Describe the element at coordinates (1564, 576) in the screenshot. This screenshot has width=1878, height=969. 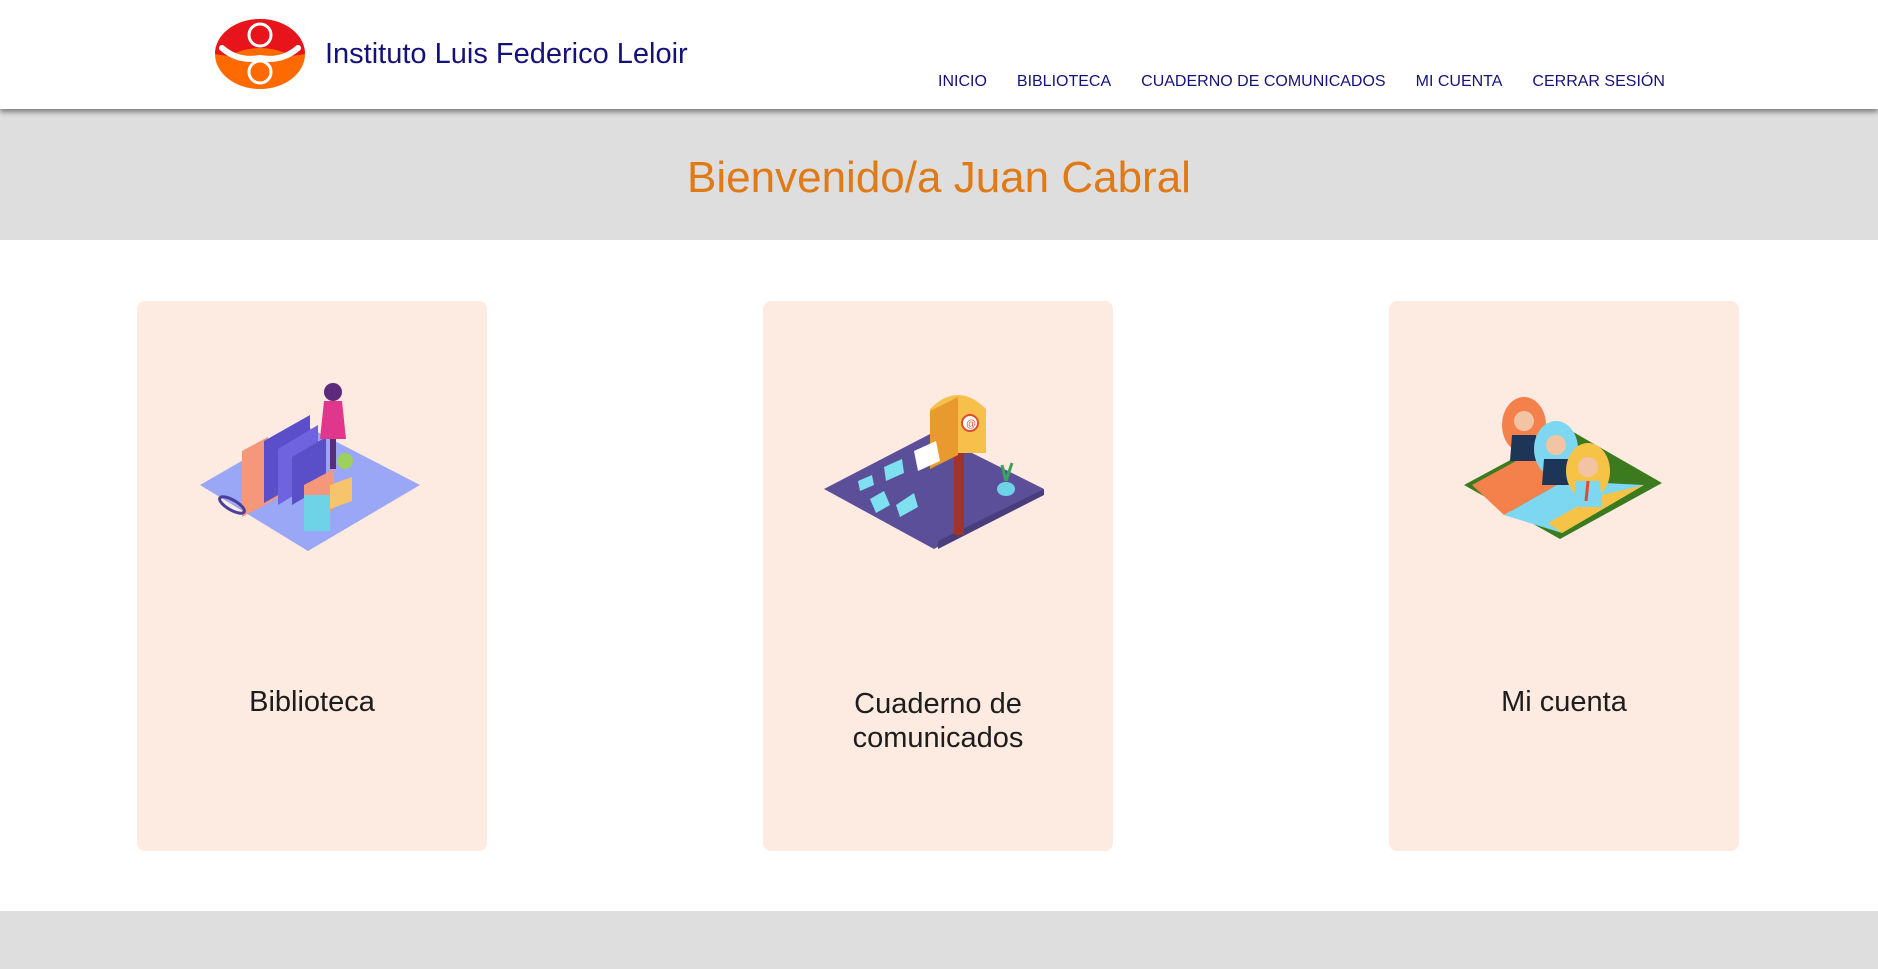
I see `card-mi-cuenta: Mi cuenta` at that location.